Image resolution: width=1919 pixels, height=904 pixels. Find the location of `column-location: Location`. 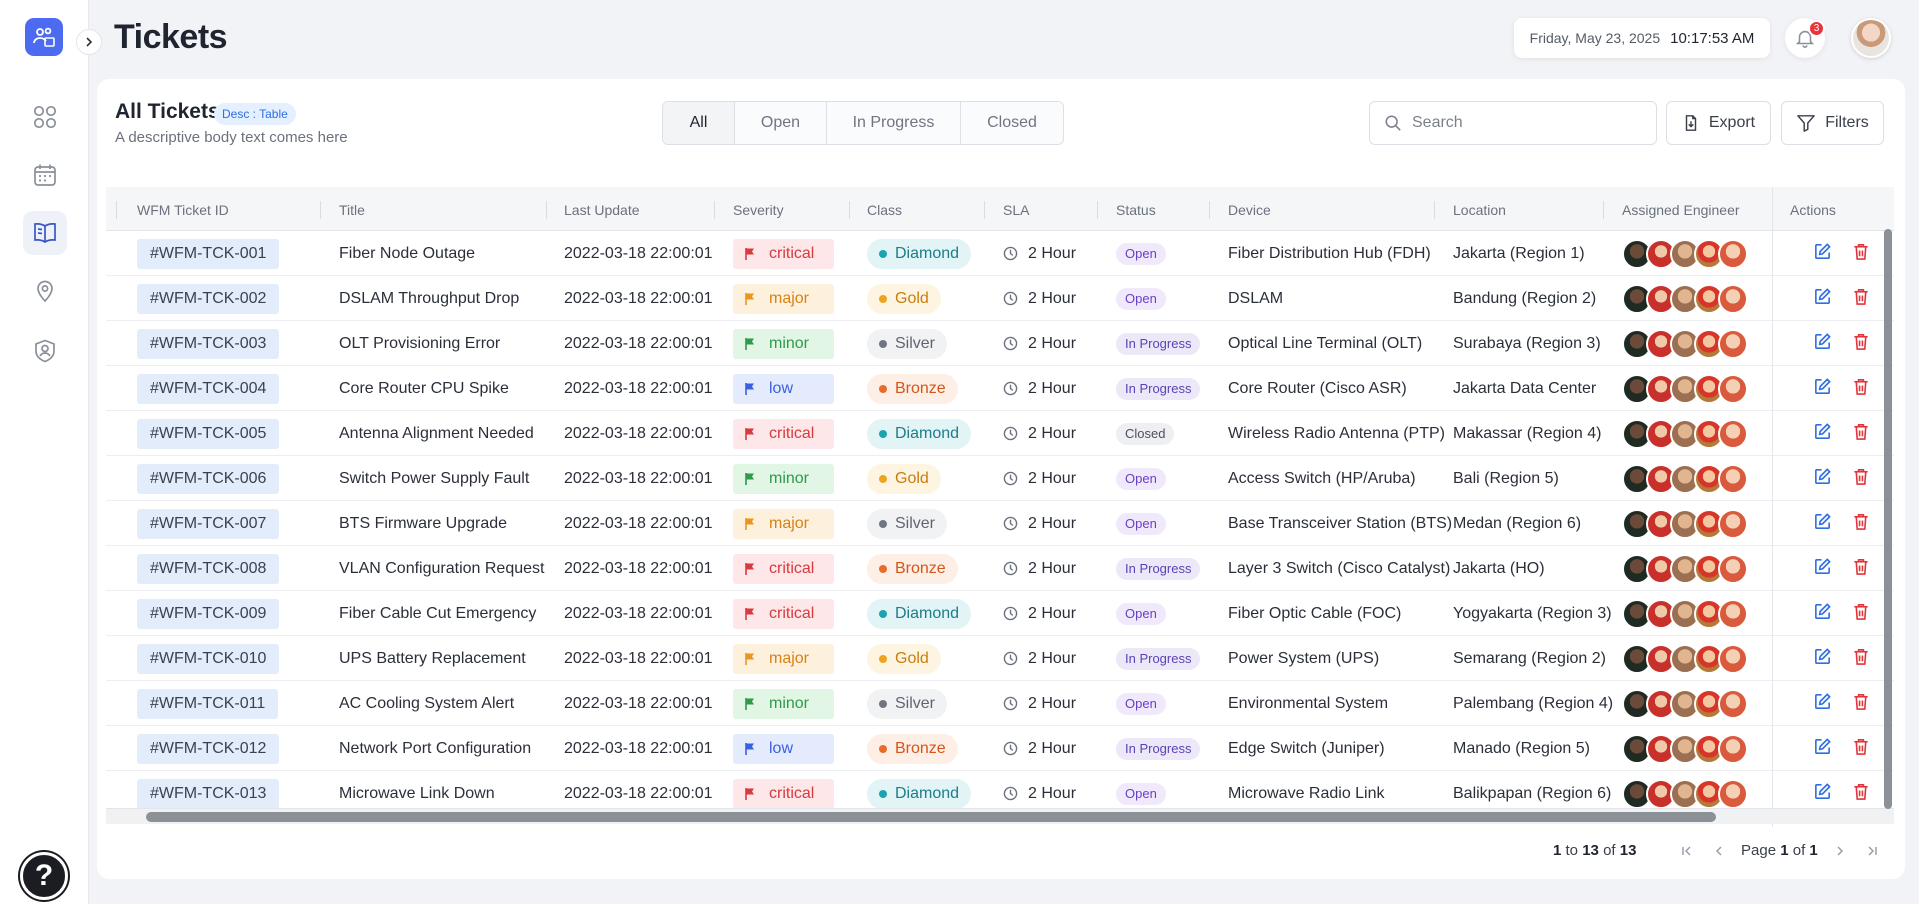

column-location: Location is located at coordinates (1479, 209).